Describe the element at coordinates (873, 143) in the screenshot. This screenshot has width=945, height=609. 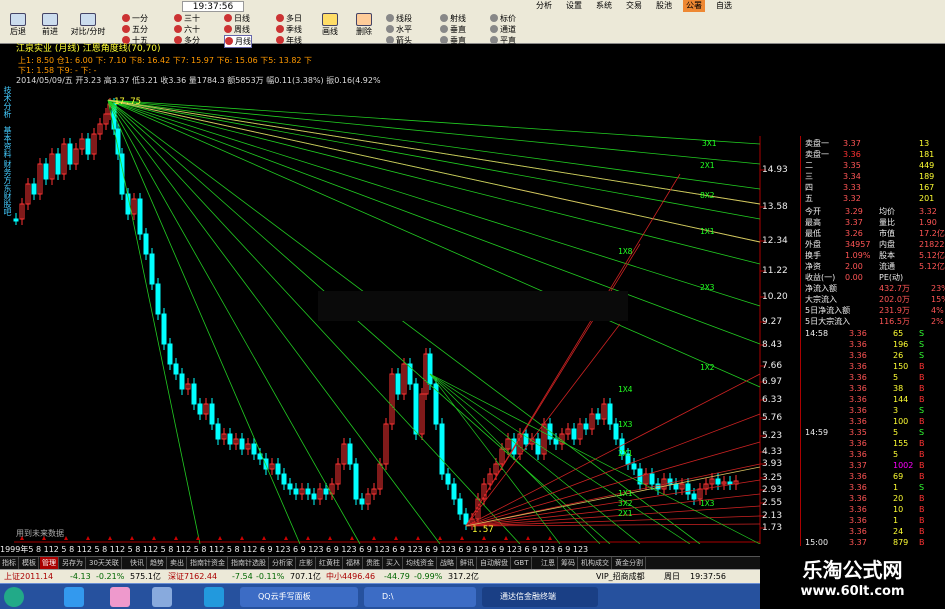
I see `order-book-row: 卖盘一 3.37 13` at that location.